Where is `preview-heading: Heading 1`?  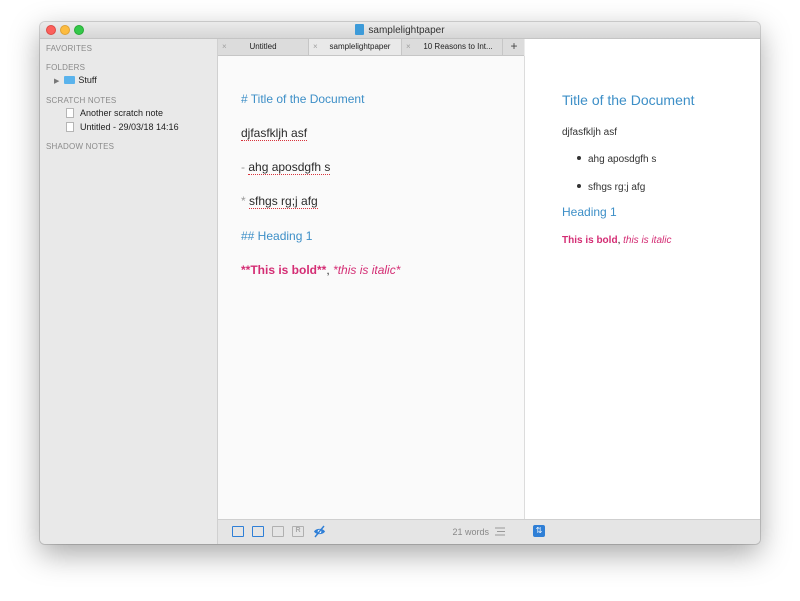
preview-heading: Heading 1 is located at coordinates (589, 212).